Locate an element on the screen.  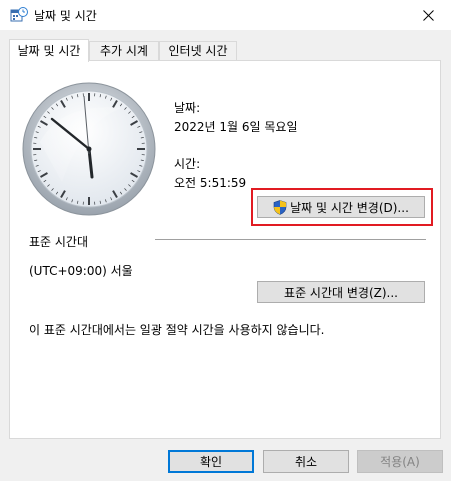
close-button is located at coordinates (428, 15).